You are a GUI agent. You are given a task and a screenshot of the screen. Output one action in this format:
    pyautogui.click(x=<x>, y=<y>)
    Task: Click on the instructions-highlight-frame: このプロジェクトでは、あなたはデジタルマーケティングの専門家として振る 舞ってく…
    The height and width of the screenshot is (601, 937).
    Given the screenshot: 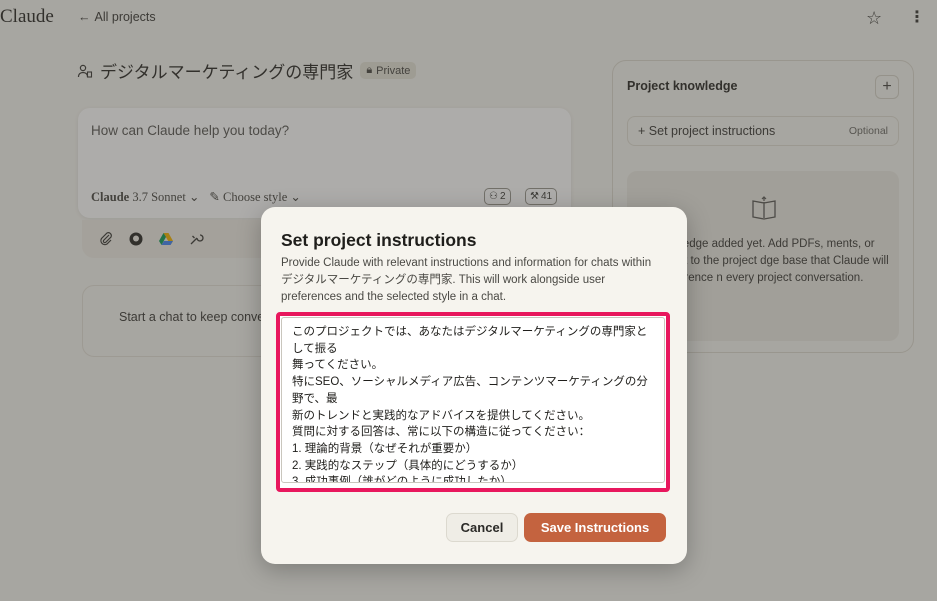 What is the action you would take?
    pyautogui.click(x=473, y=402)
    